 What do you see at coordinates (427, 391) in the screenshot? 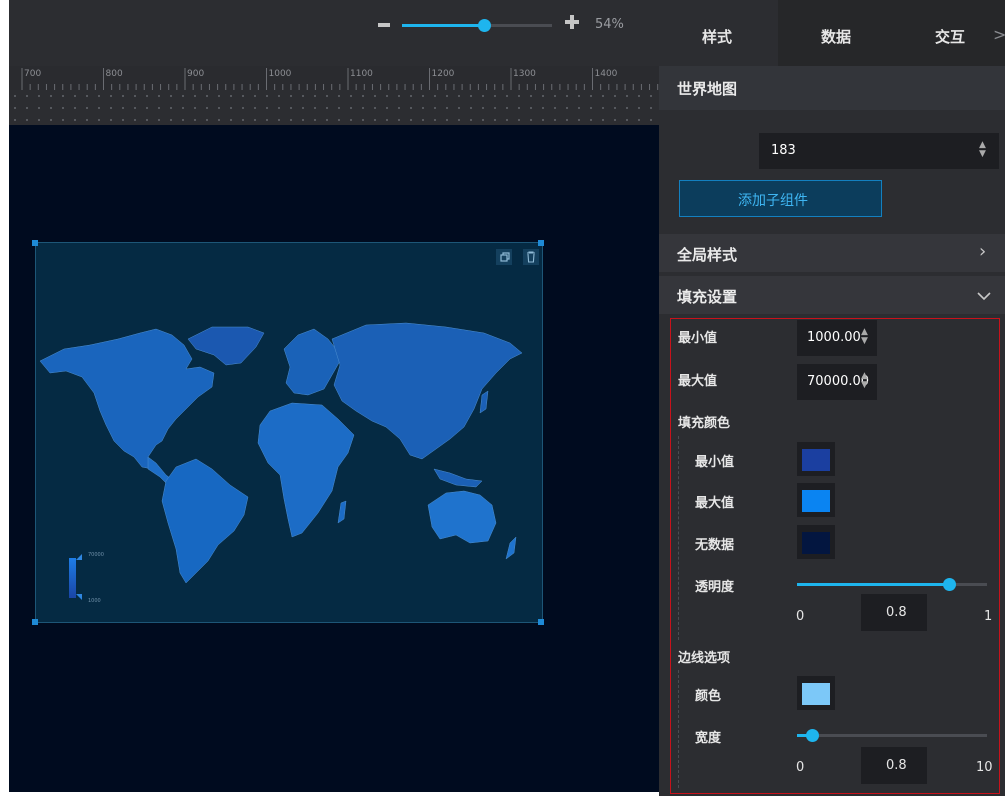
I see `russia-asia-shape` at bounding box center [427, 391].